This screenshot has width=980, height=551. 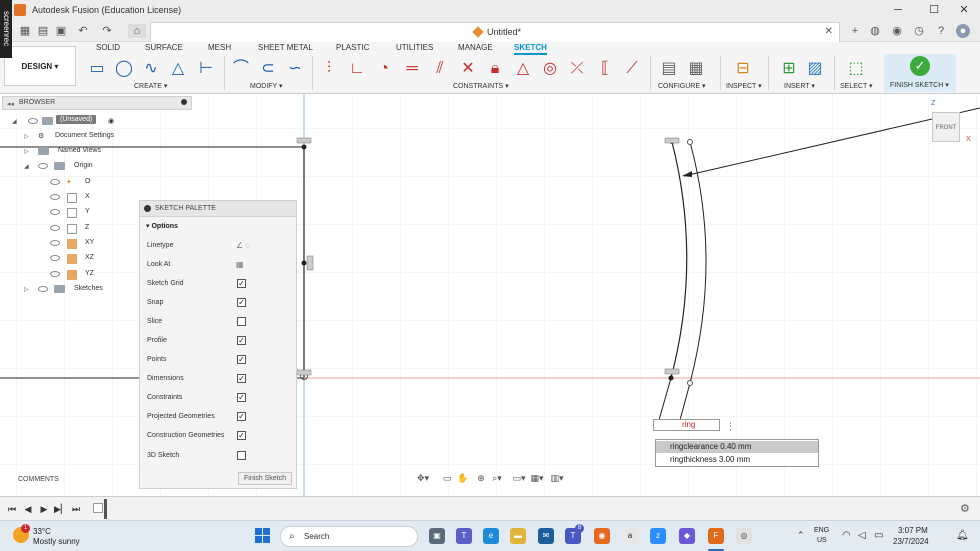 What do you see at coordinates (84, 137) in the screenshot?
I see `tree-item-document-settings: ▷ ⚙ Document Settings` at bounding box center [84, 137].